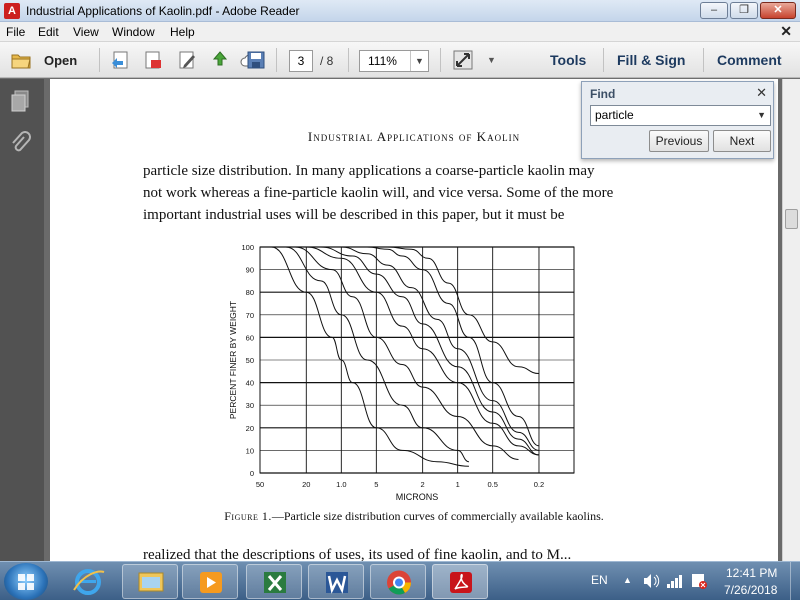 The width and height of the screenshot is (800, 600). What do you see at coordinates (463, 60) in the screenshot?
I see `full-screen-icon` at bounding box center [463, 60].